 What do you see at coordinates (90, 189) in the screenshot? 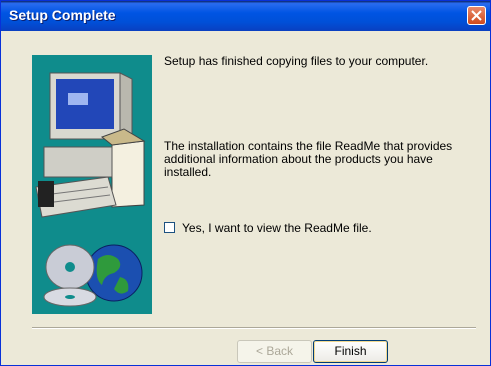
I see `computer-globe-illustration` at bounding box center [90, 189].